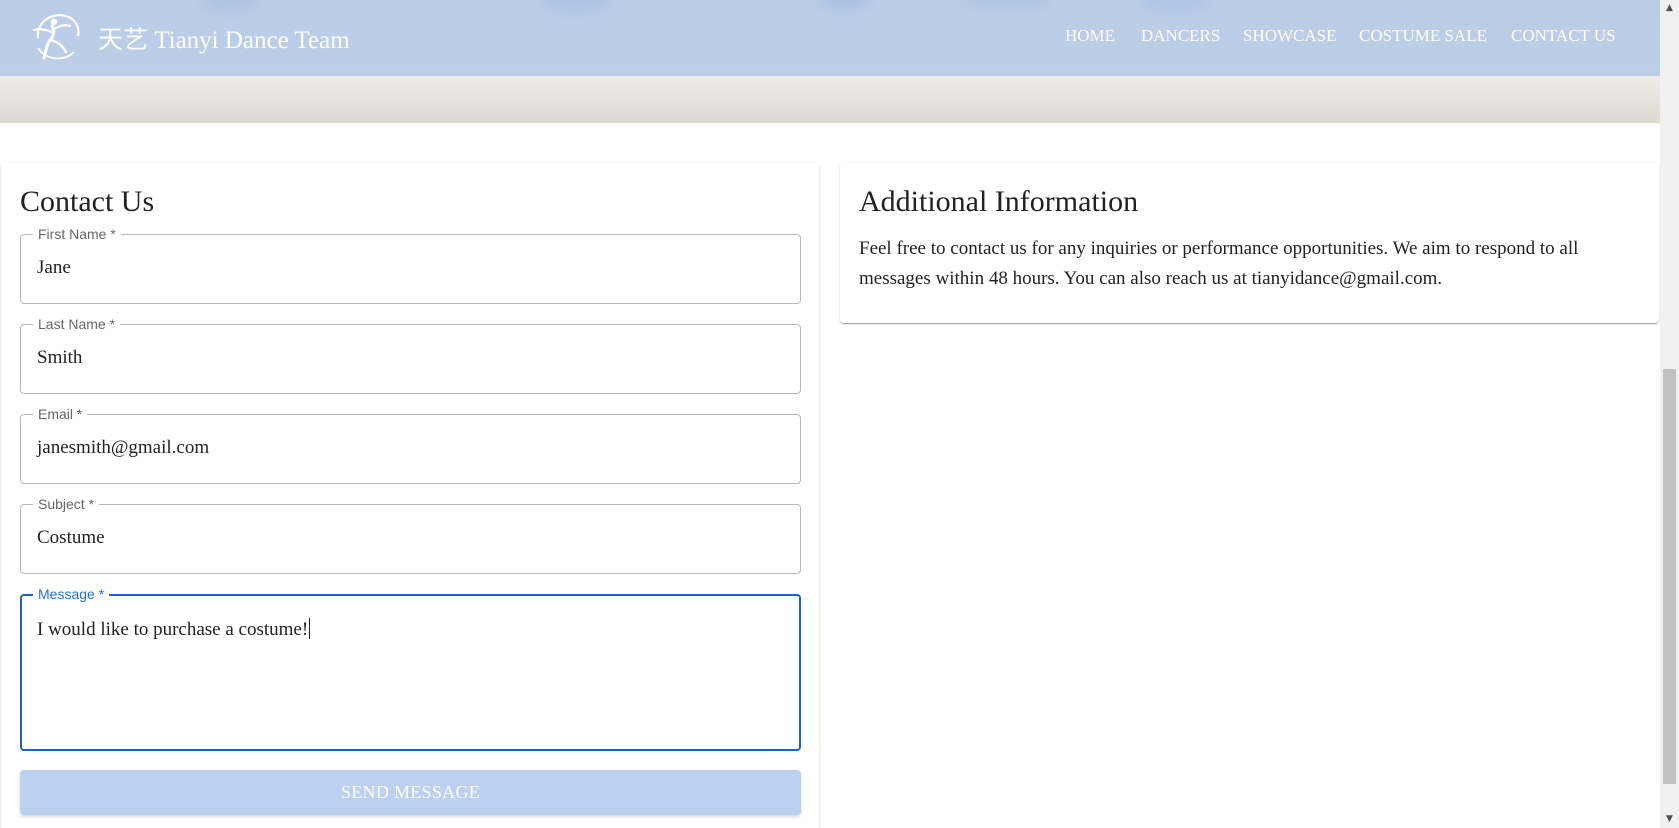 Image resolution: width=1679 pixels, height=828 pixels. What do you see at coordinates (77, 324) in the screenshot?
I see `last-name-label: Last Name *` at bounding box center [77, 324].